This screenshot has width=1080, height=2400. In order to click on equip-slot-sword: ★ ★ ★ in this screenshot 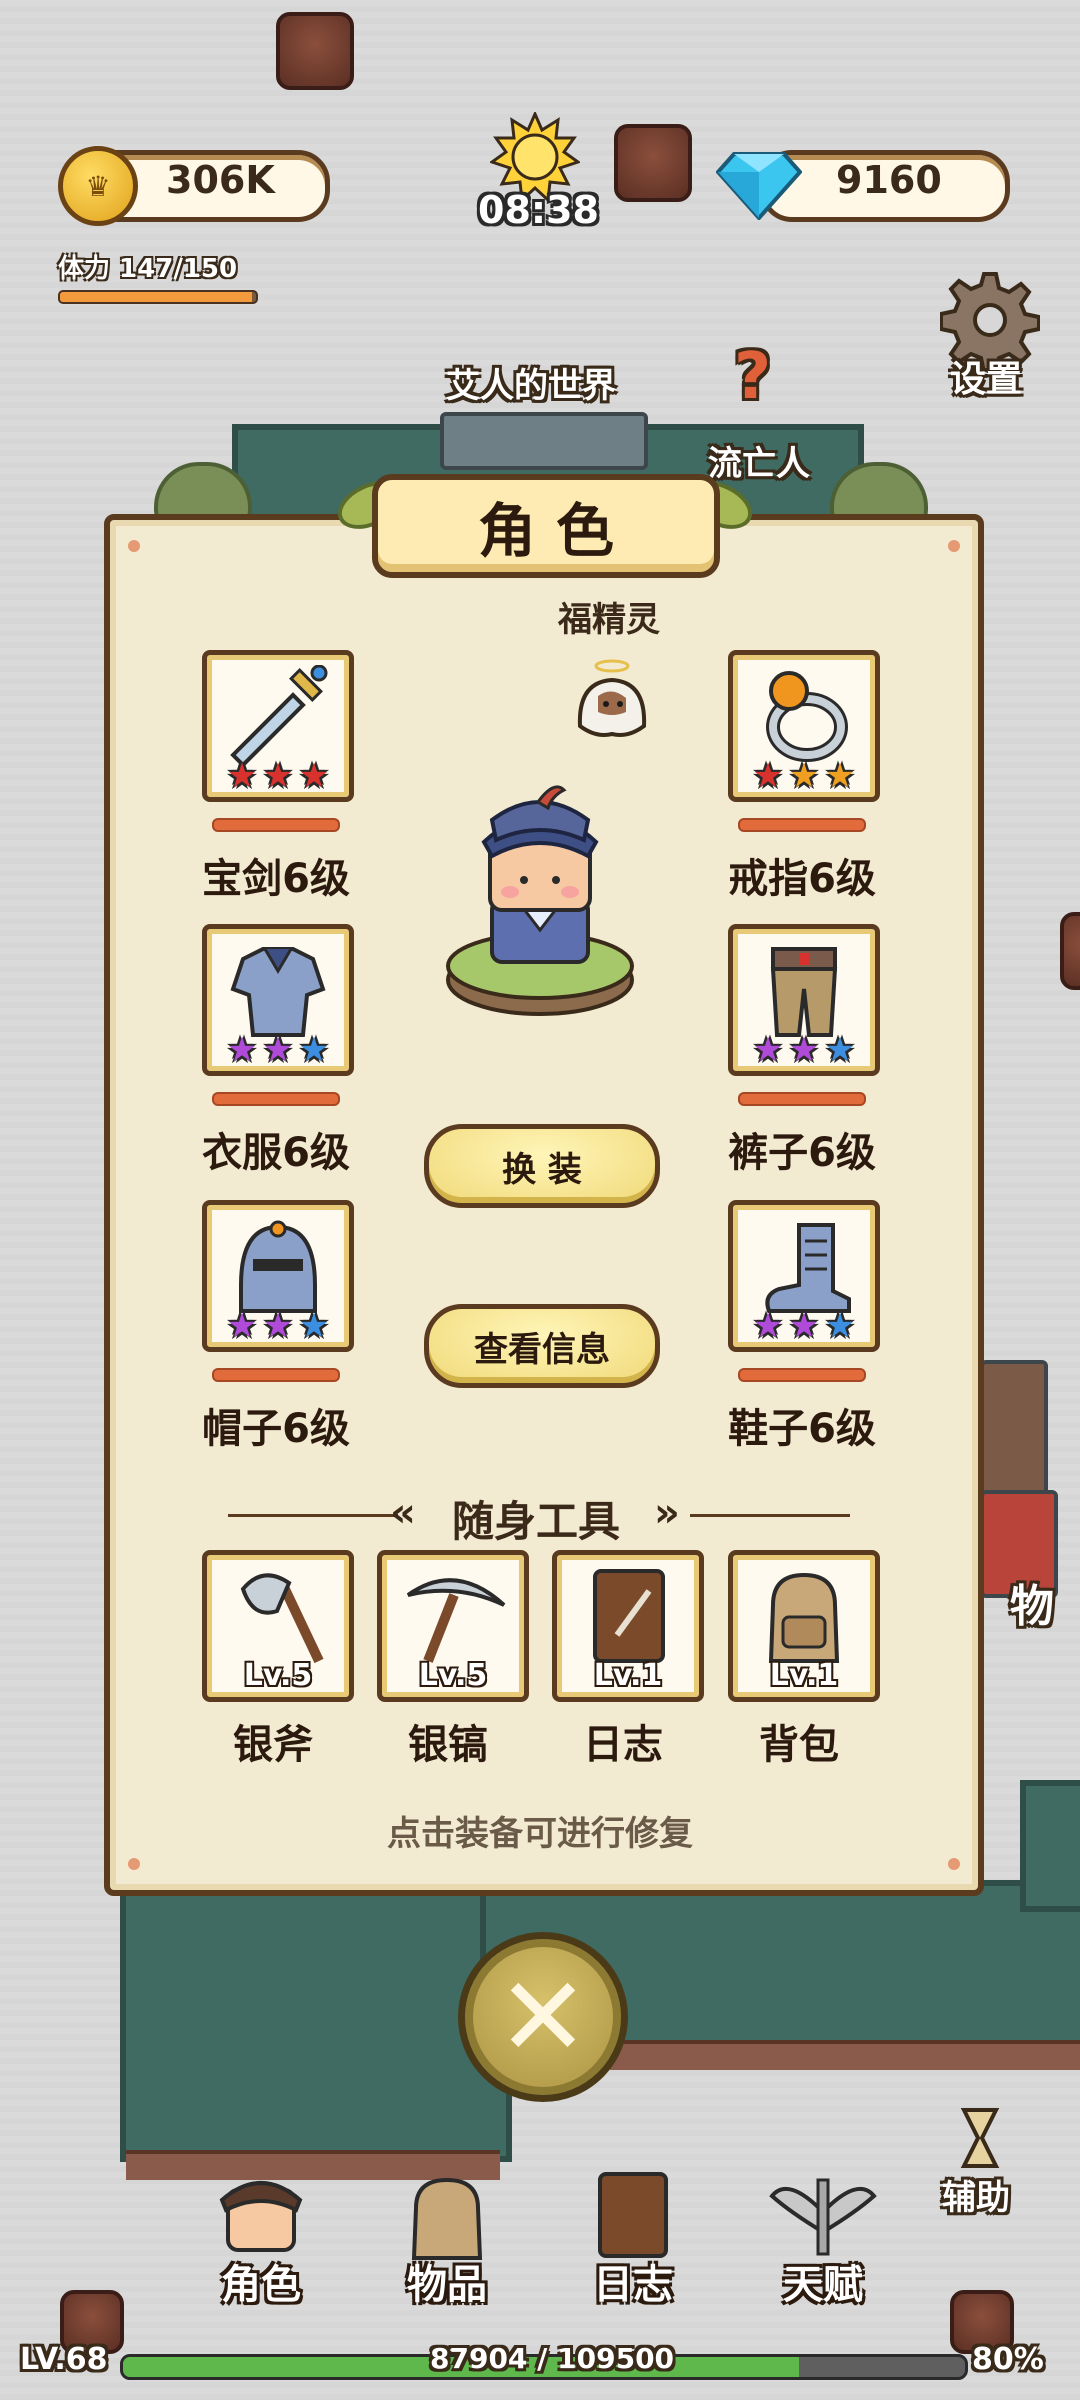, I will do `click(278, 726)`.